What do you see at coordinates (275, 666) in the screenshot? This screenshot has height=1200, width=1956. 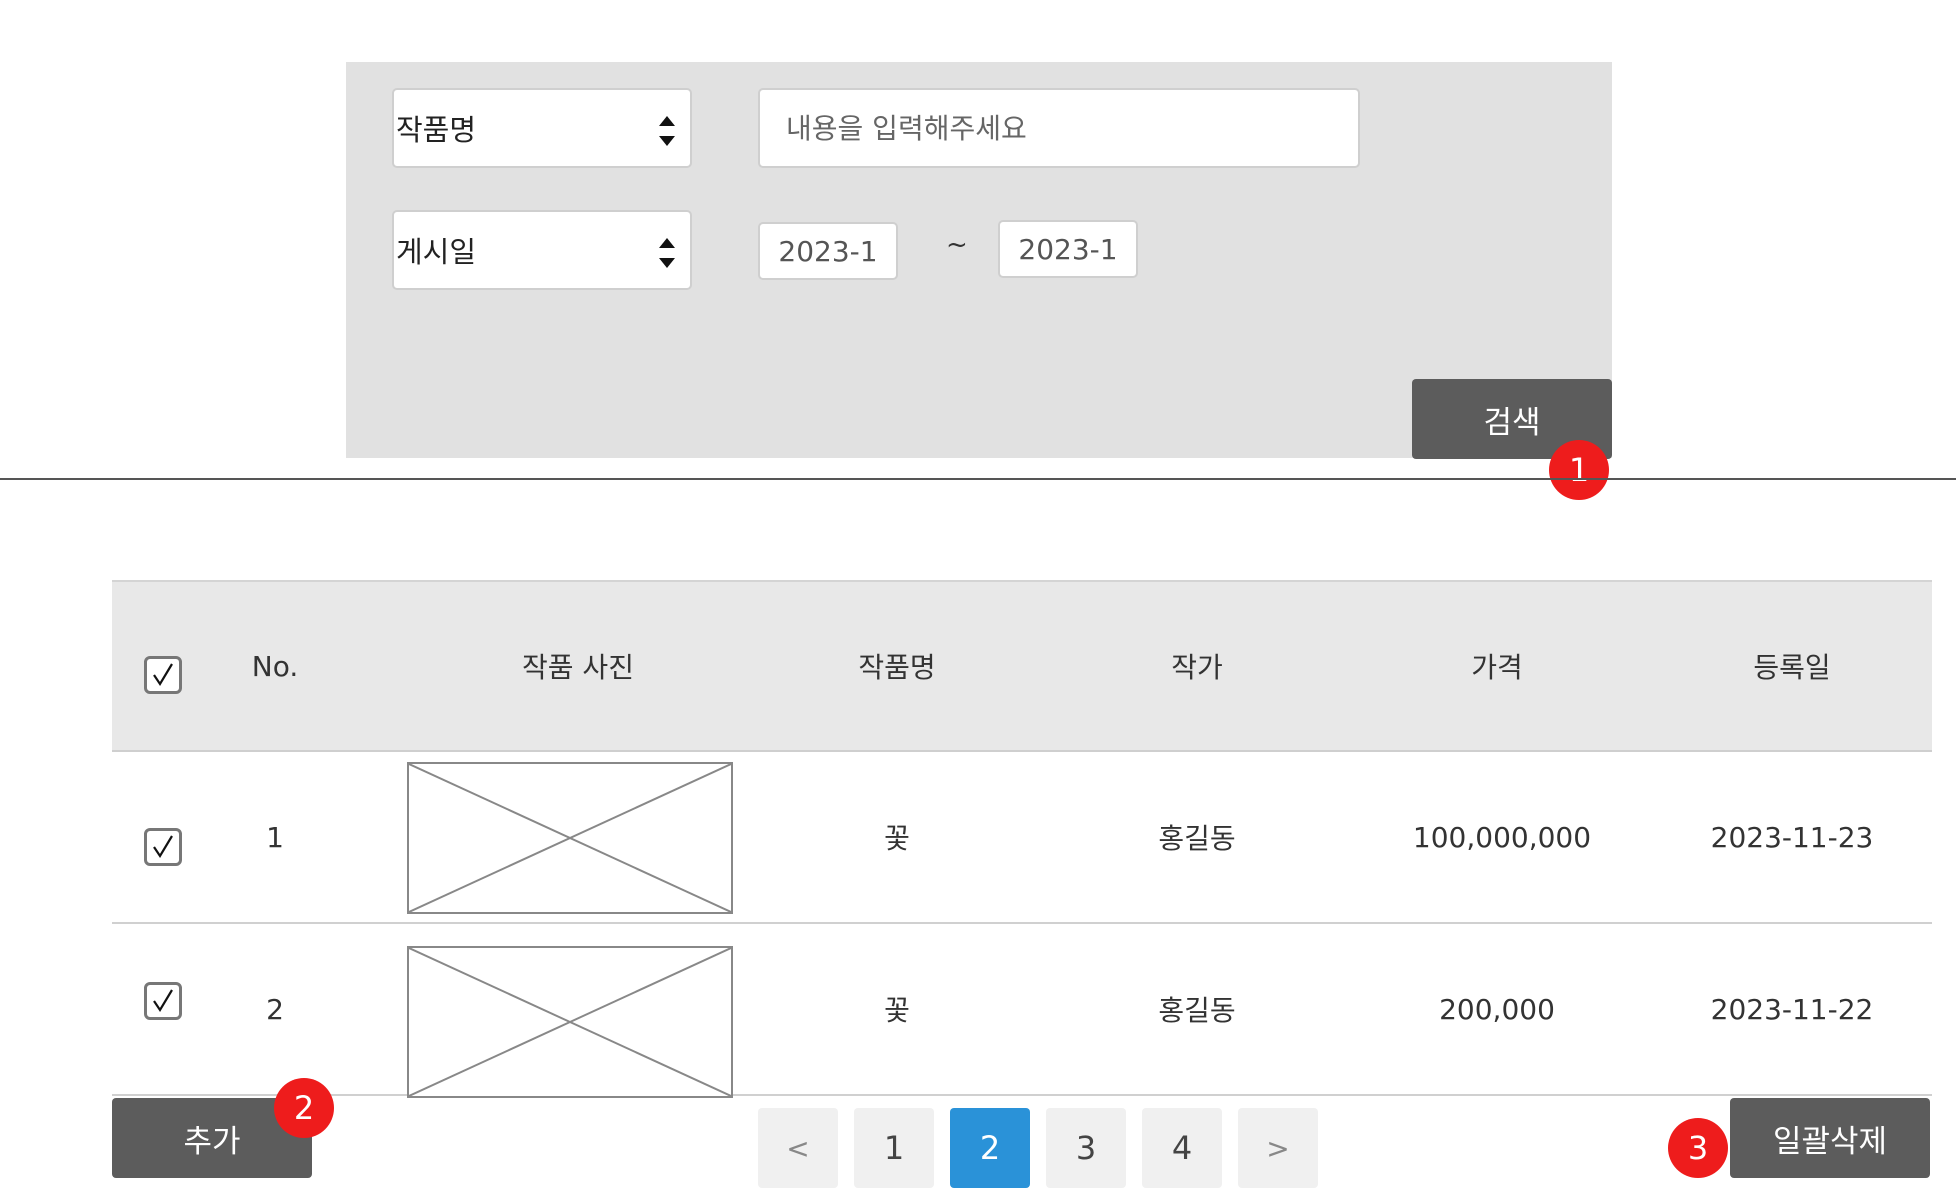 I see `column-header-no: No.` at bounding box center [275, 666].